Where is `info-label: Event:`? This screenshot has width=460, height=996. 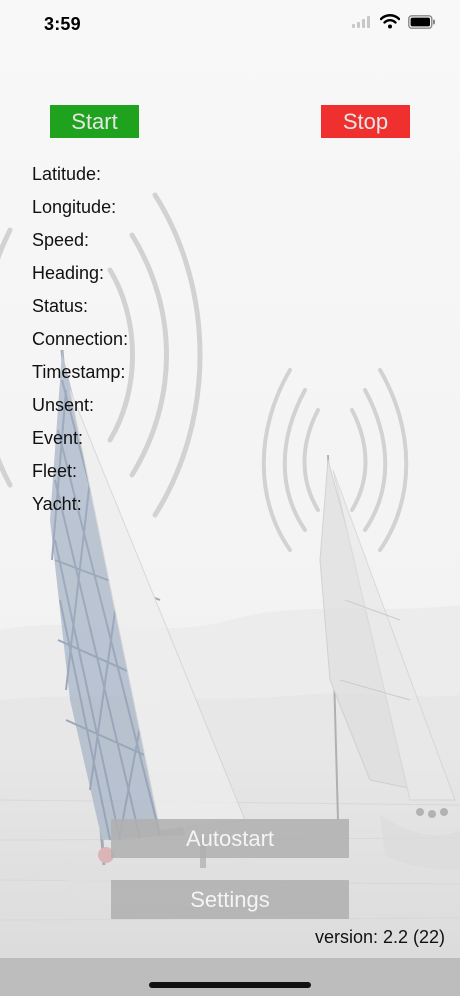 info-label: Event: is located at coordinates (58, 438).